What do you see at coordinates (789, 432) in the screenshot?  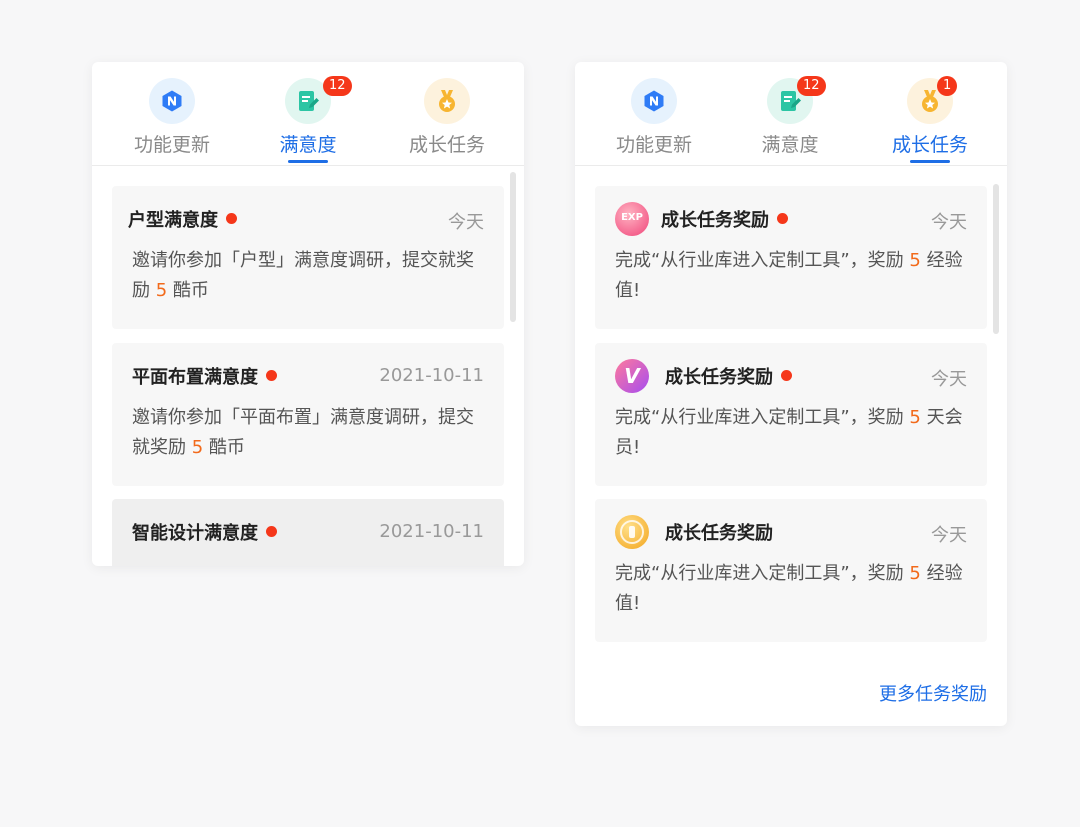 I see `card-body: 完成“从行业库进入定制工具”，奖励 5 天会员!` at bounding box center [789, 432].